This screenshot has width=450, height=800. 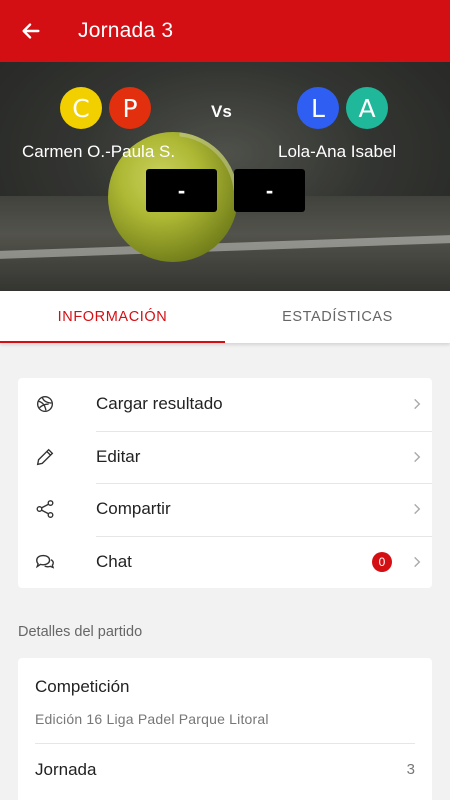 I want to click on chat-button: Chat 0, so click(x=225, y=562).